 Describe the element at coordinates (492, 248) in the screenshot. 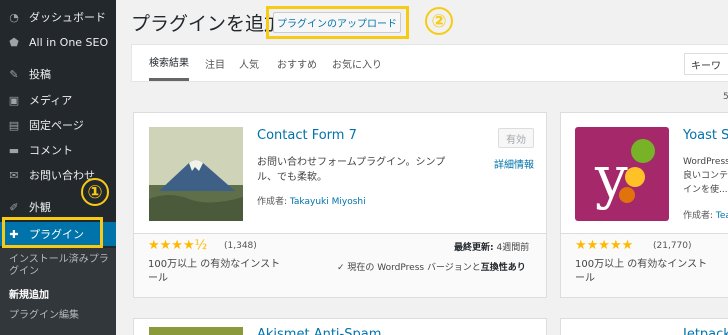

I see `last-updated: 最終更新: 4週間前` at that location.